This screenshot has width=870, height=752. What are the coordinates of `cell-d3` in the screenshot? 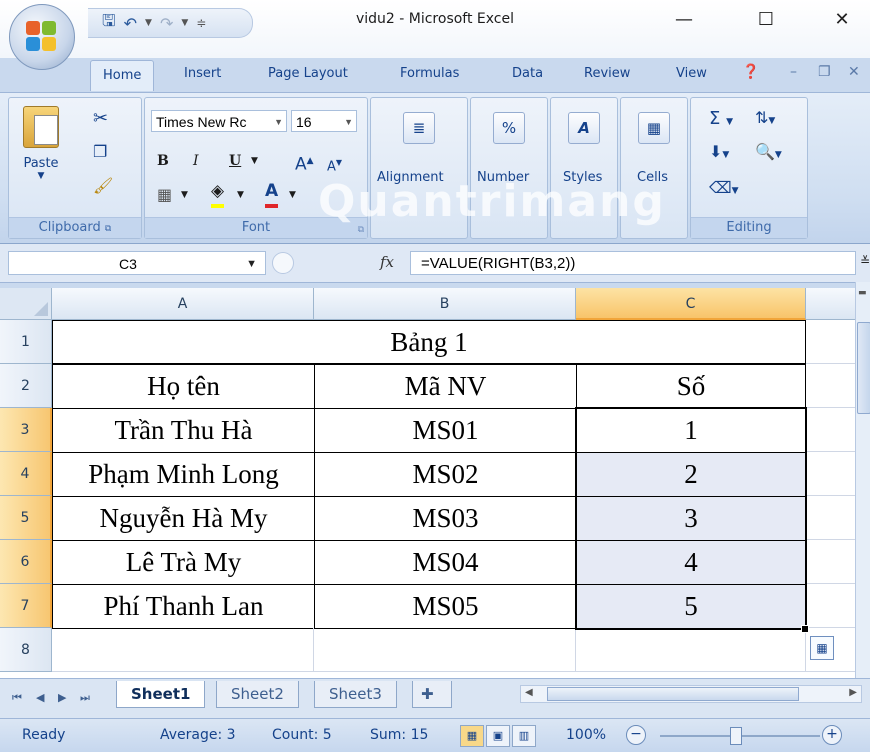 It's located at (830, 430).